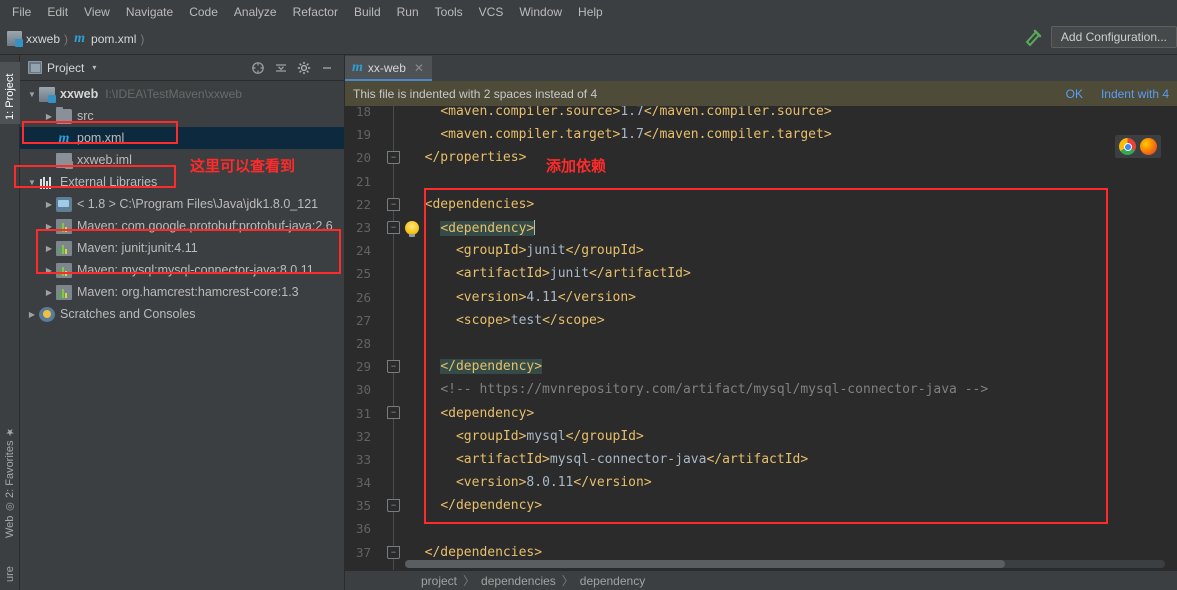  What do you see at coordinates (327, 68) in the screenshot?
I see `hide-panel-icon` at bounding box center [327, 68].